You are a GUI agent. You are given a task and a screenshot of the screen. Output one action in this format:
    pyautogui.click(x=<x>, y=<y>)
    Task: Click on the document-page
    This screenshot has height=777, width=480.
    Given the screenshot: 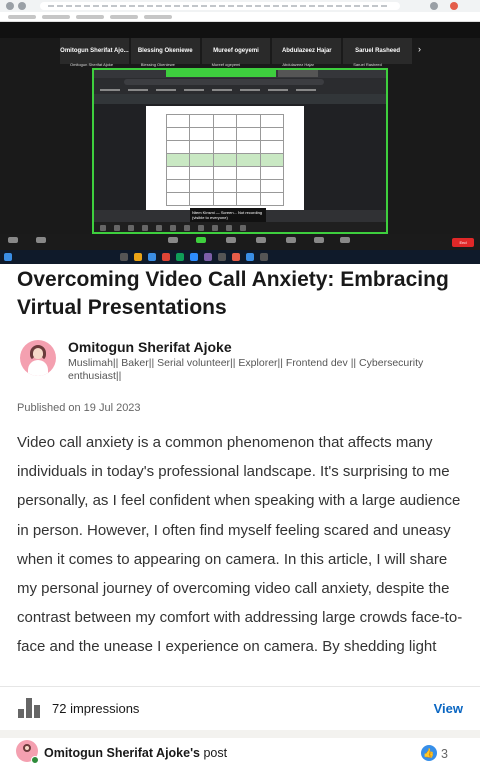 What is the action you would take?
    pyautogui.click(x=225, y=158)
    